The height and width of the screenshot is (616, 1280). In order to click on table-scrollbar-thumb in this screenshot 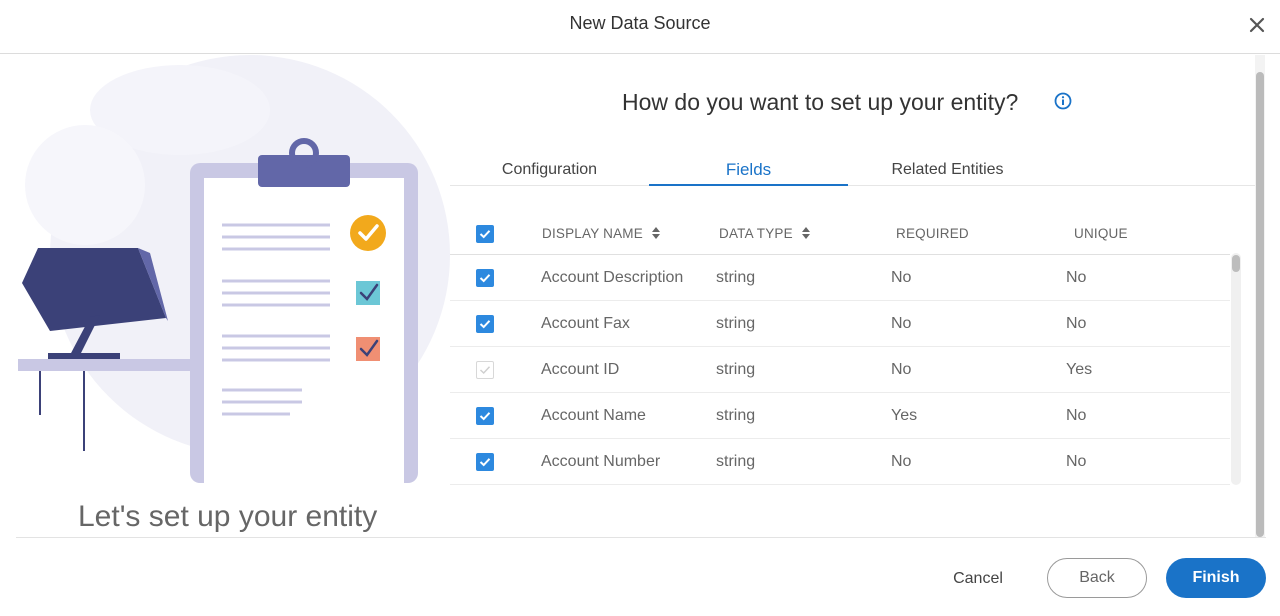, I will do `click(1236, 263)`.